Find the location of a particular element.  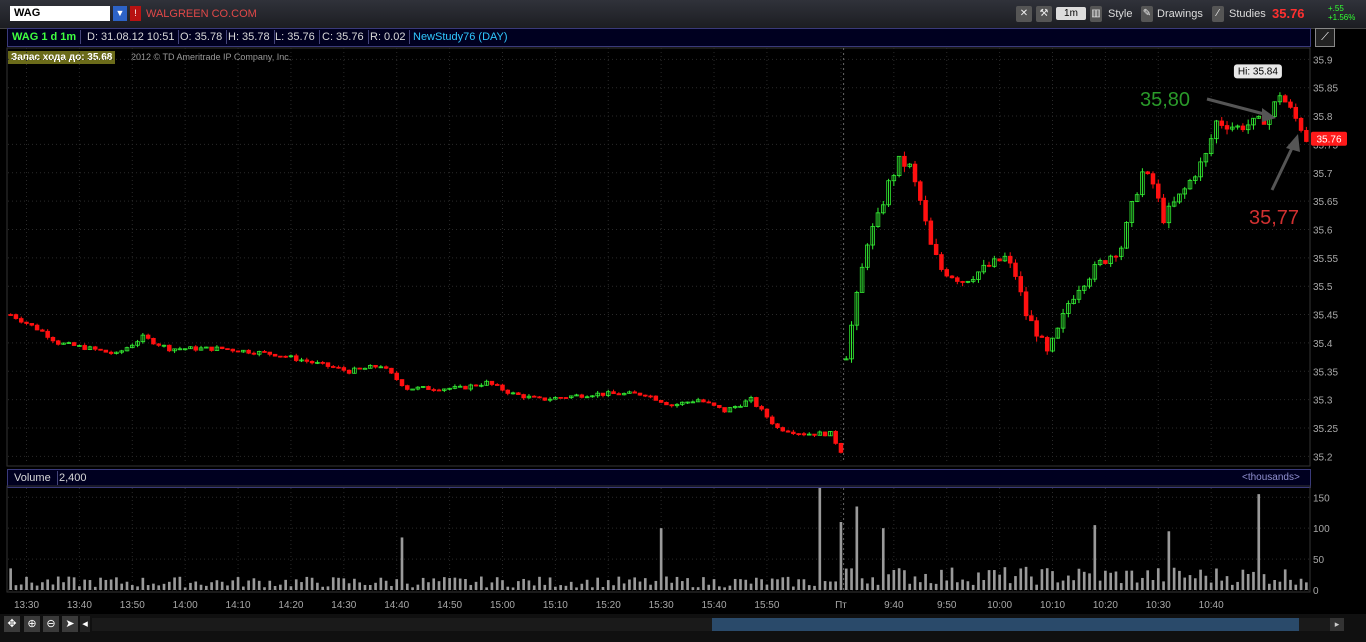

price-tick-label: 35.65 is located at coordinates (1325, 202).